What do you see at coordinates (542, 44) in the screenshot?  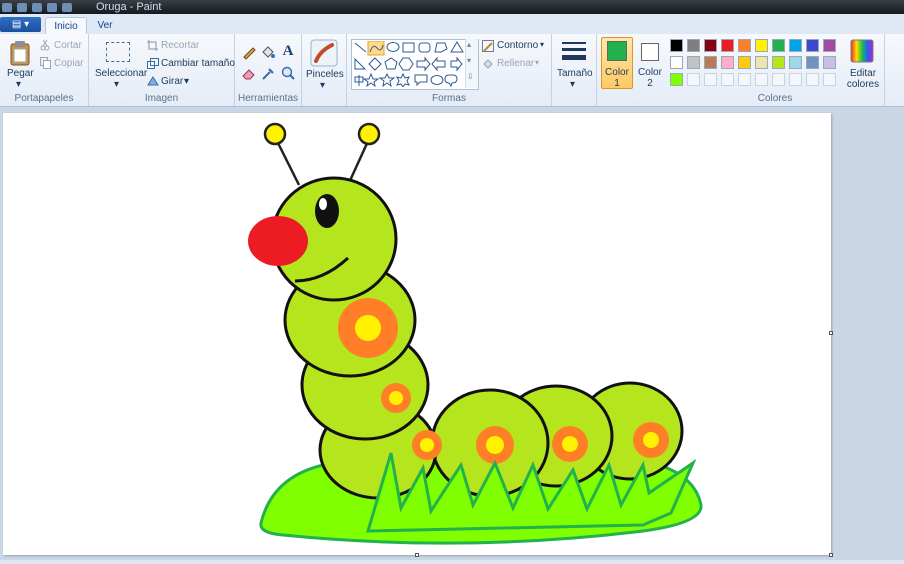 I see `outline-dropdown-icon: ▾` at bounding box center [542, 44].